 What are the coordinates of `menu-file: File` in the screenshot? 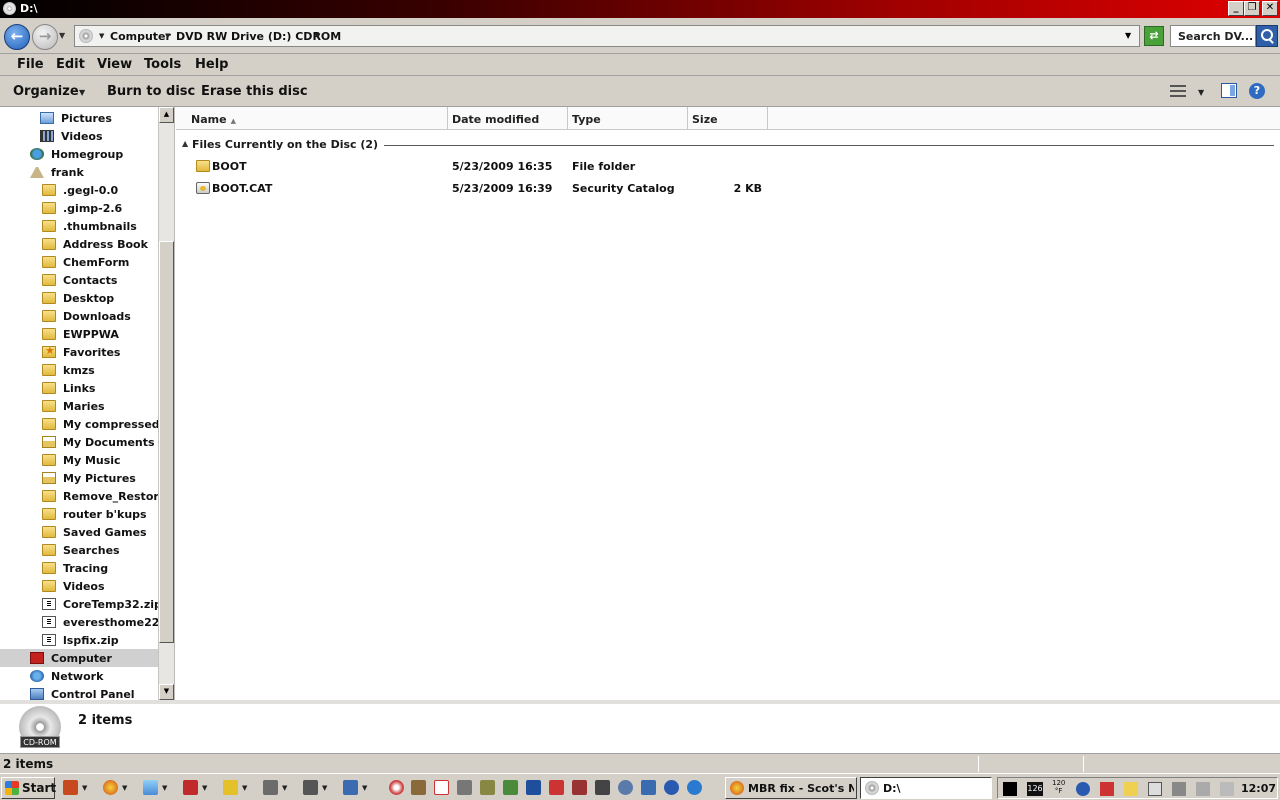 It's located at (30, 64).